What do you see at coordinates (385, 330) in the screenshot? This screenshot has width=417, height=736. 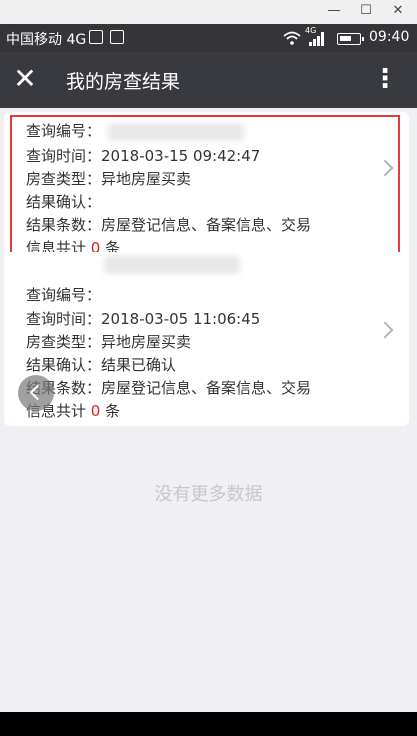 I see `chevron-right-icon` at bounding box center [385, 330].